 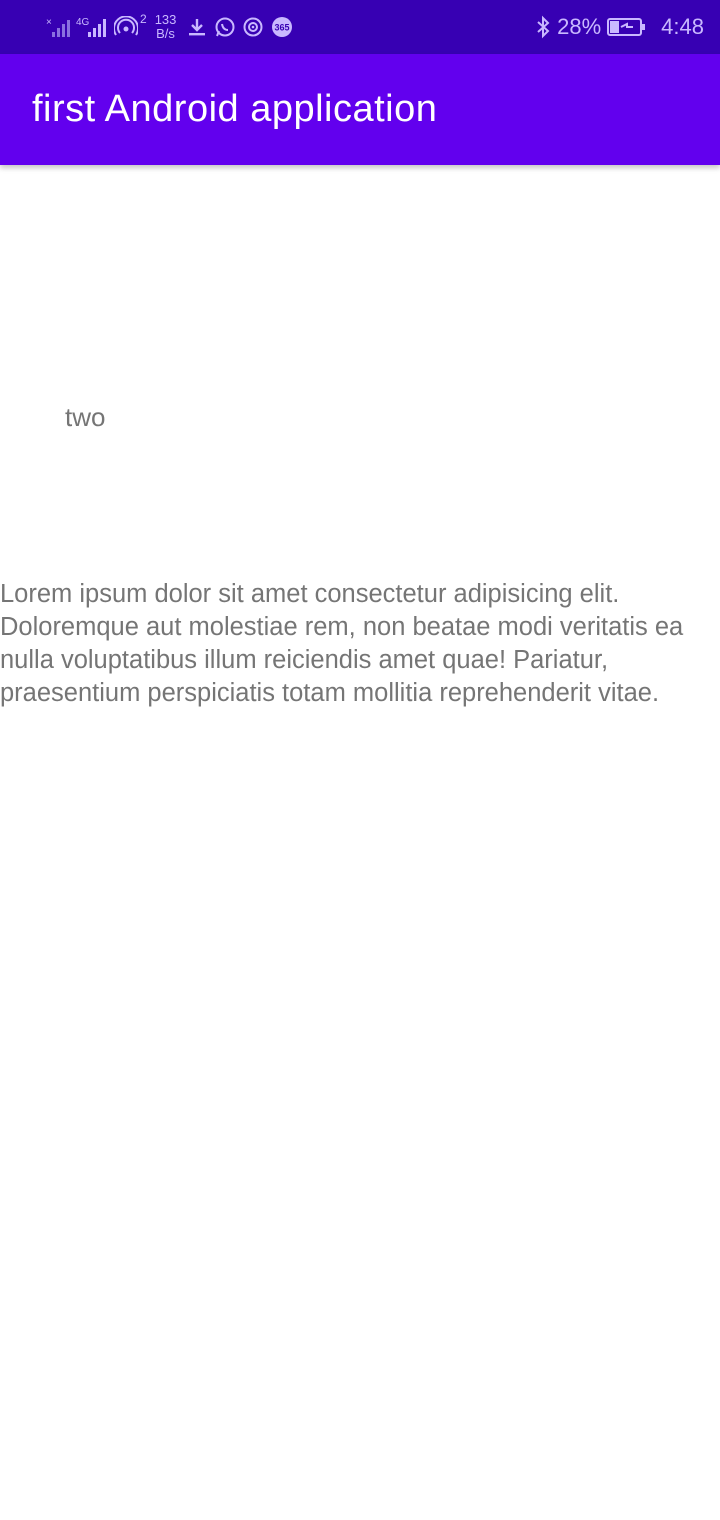 What do you see at coordinates (253, 27) in the screenshot?
I see `cast-icon` at bounding box center [253, 27].